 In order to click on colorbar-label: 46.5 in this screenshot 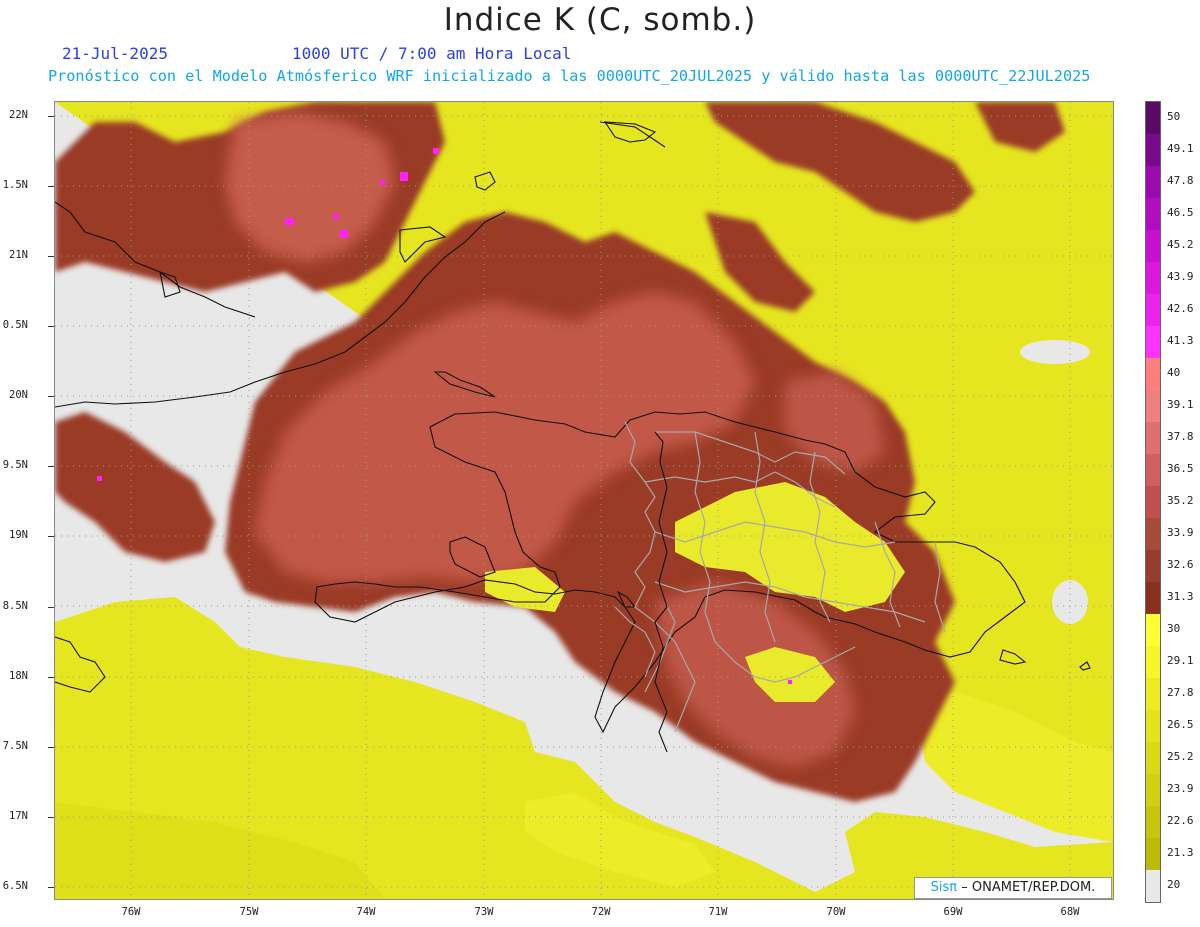, I will do `click(1180, 212)`.